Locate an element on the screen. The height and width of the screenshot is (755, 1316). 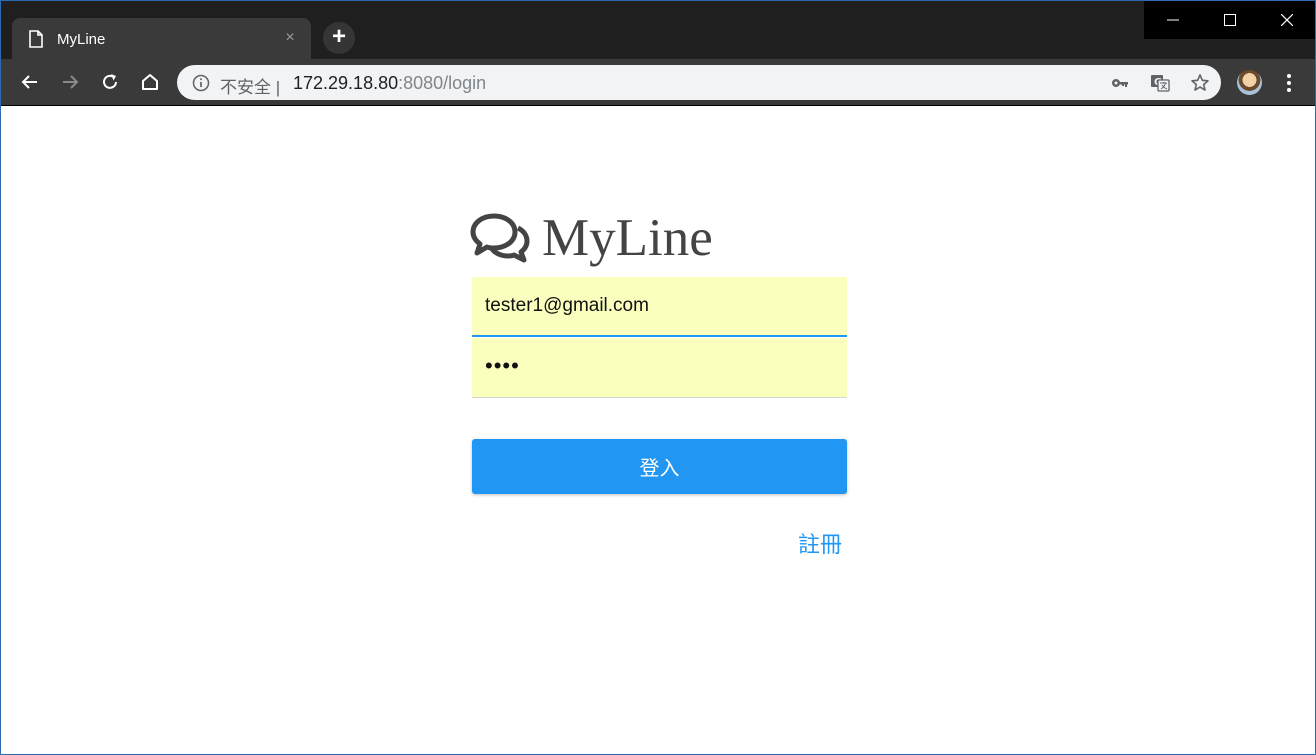
login-button: 登入 is located at coordinates (659, 466).